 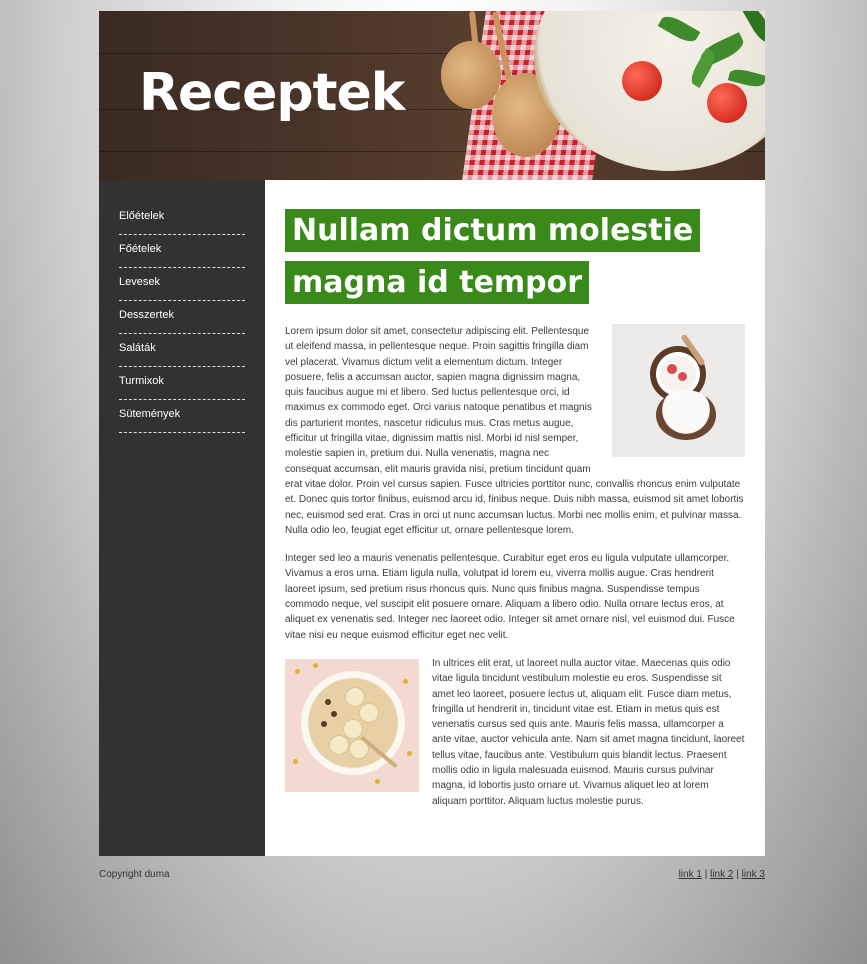 I want to click on footer-link-1: link 1, so click(x=690, y=874).